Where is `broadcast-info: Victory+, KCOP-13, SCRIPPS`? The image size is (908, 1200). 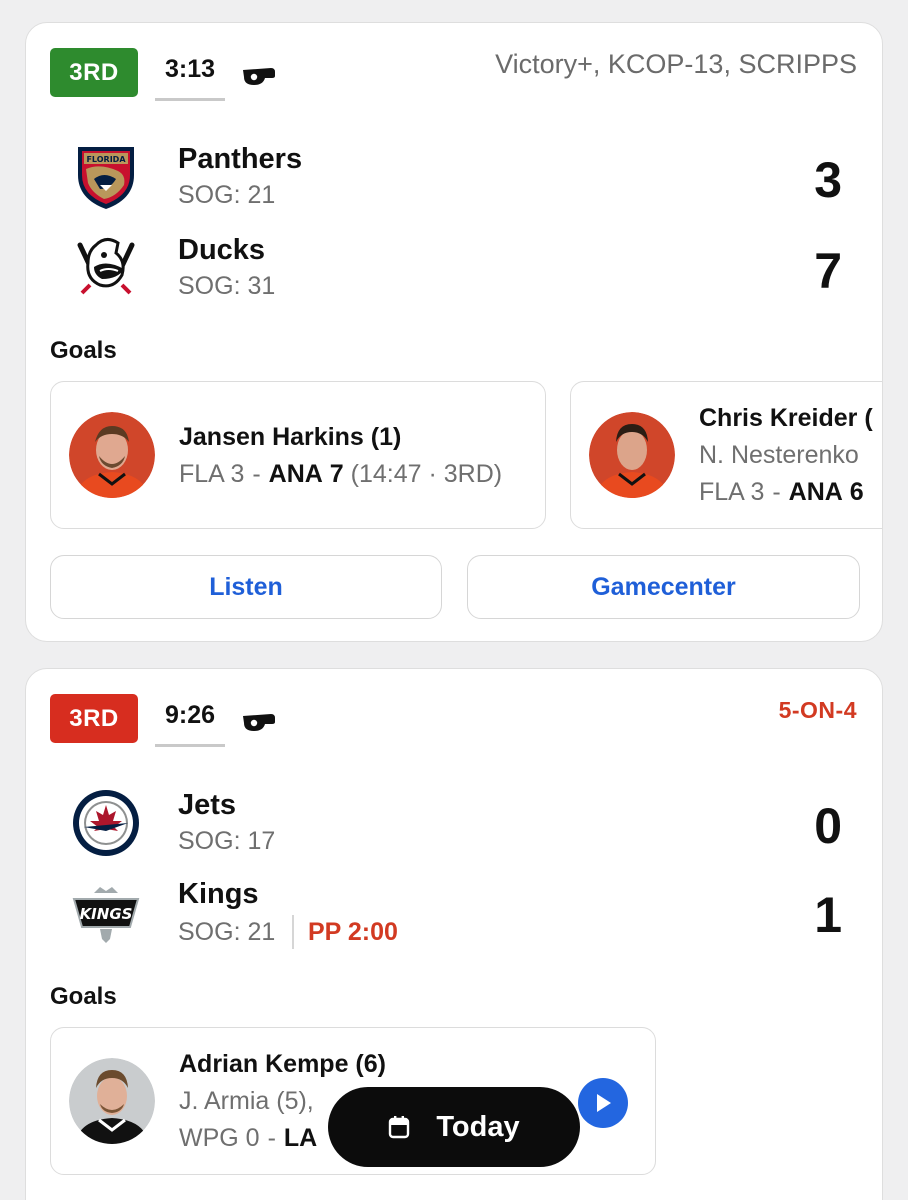 broadcast-info: Victory+, KCOP-13, SCRIPPS is located at coordinates (676, 64).